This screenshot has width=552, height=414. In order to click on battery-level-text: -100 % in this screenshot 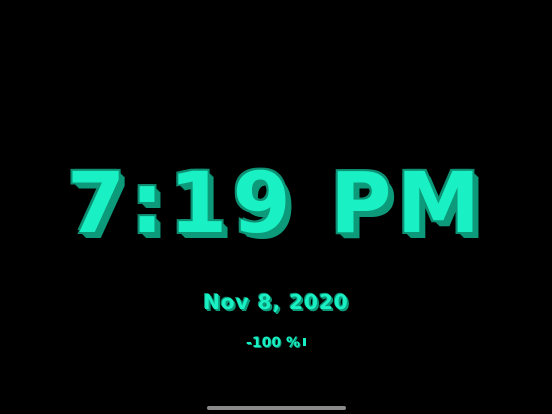, I will do `click(273, 343)`.